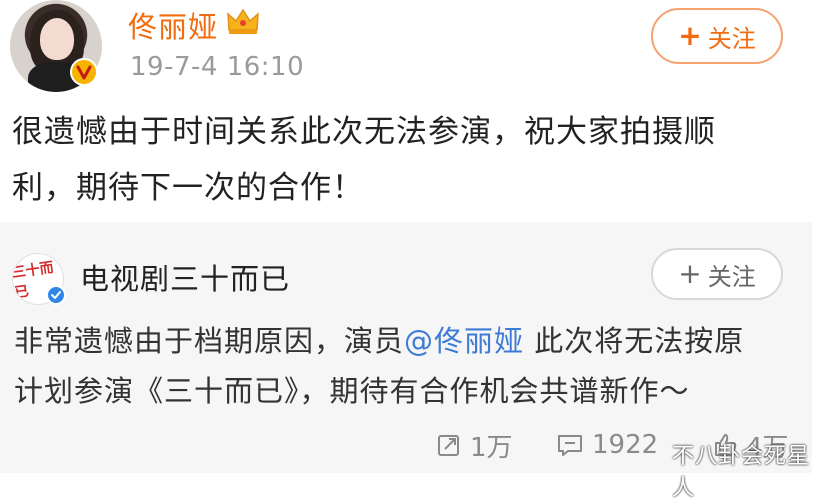  Describe the element at coordinates (217, 67) in the screenshot. I see `post-timestamp: 19-7-4 16:10` at that location.